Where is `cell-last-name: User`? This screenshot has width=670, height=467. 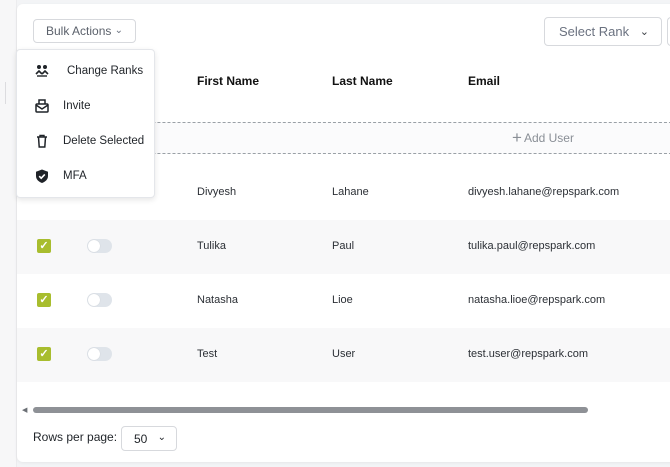 cell-last-name: User is located at coordinates (344, 354).